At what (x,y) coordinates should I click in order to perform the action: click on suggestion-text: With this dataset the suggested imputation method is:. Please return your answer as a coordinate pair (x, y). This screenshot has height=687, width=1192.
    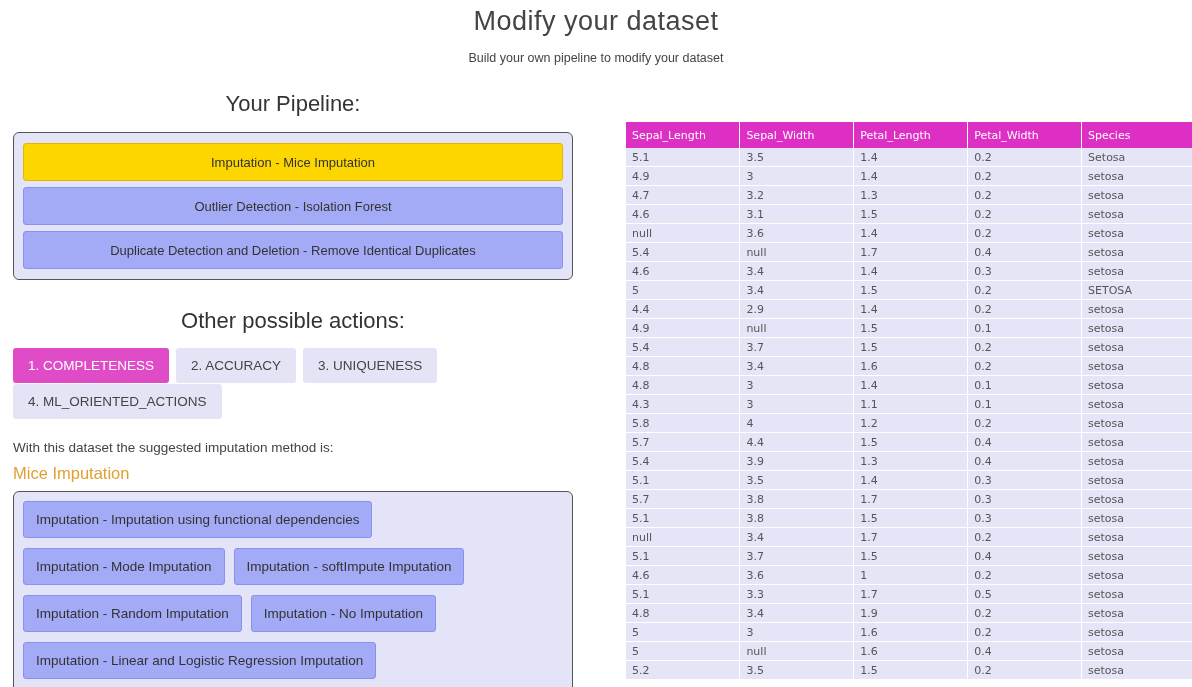
    Looking at the image, I should click on (174, 447).